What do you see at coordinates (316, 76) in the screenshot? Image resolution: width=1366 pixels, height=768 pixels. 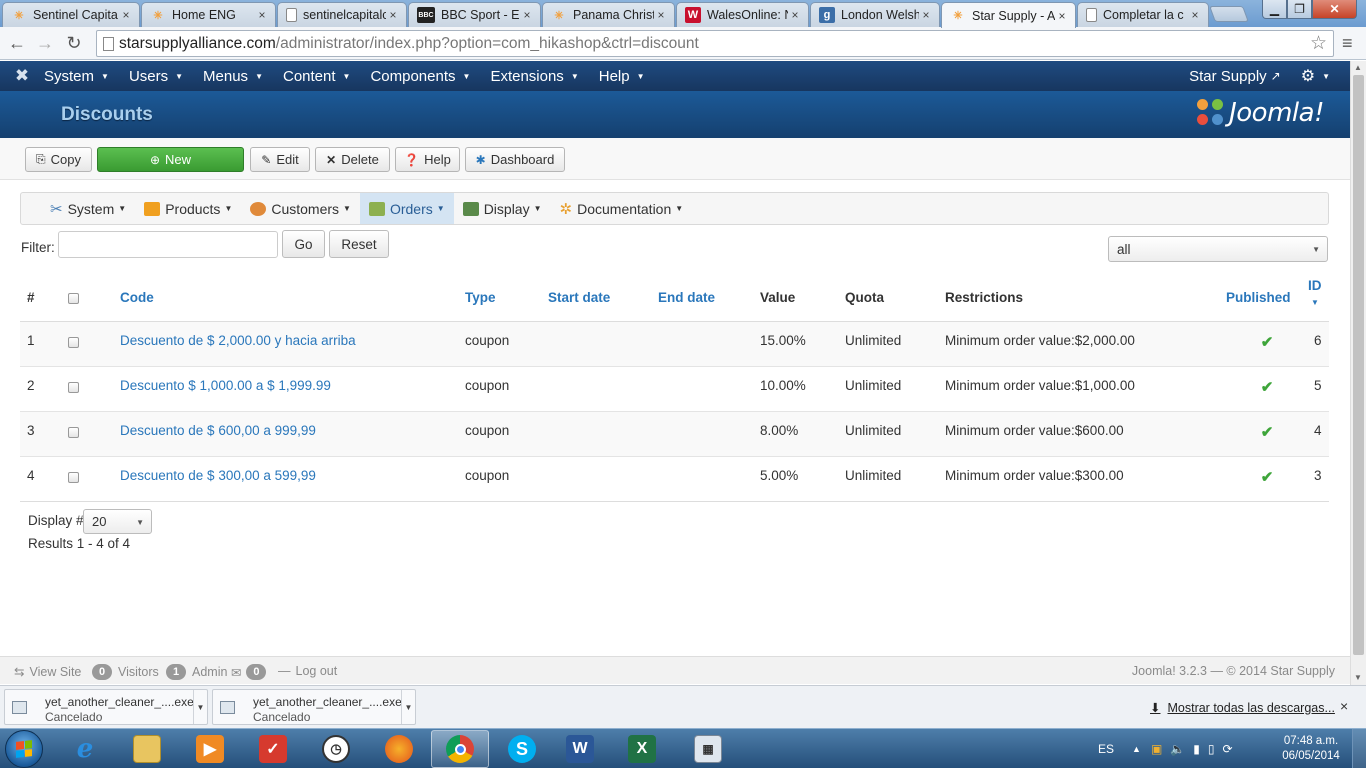 I see `nav-content: Content ▼` at bounding box center [316, 76].